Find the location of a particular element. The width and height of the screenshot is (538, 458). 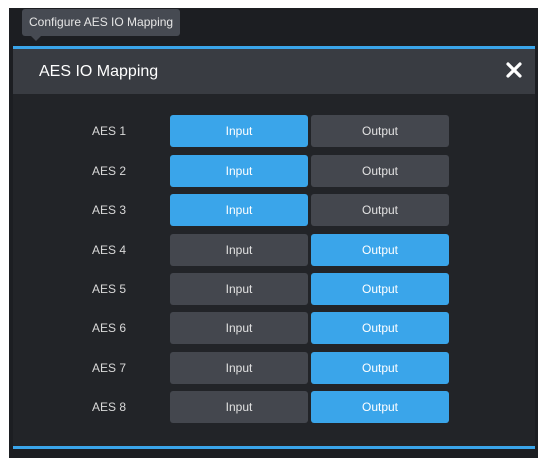

aes-label: AES 1 is located at coordinates (109, 131).